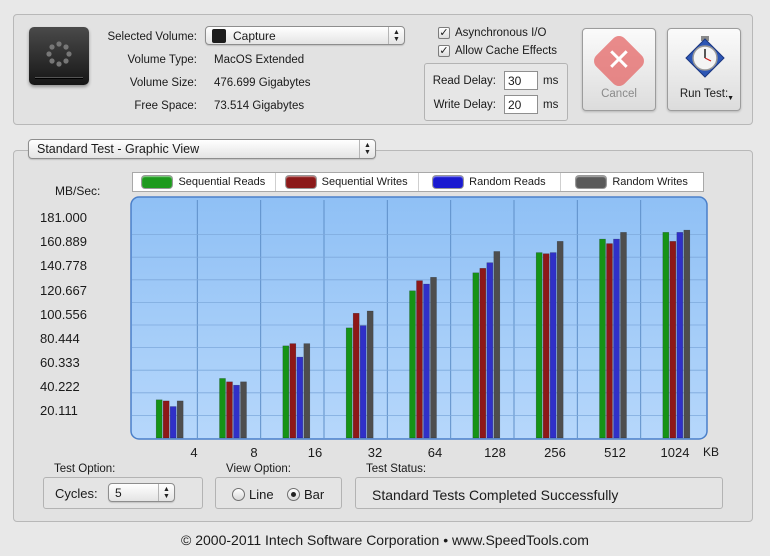  Describe the element at coordinates (501, 33) in the screenshot. I see `async-io-label: Asynchronous I/O` at that location.